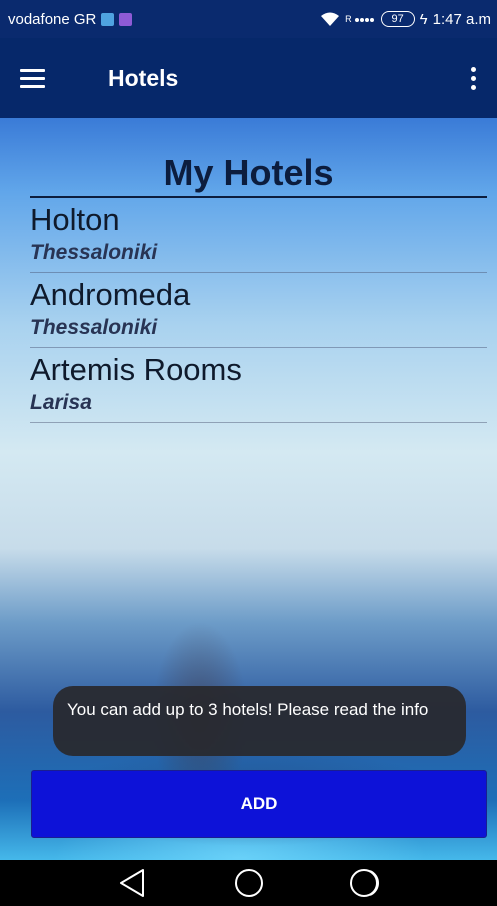 The height and width of the screenshot is (906, 497). I want to click on signal-icon: R, so click(360, 19).